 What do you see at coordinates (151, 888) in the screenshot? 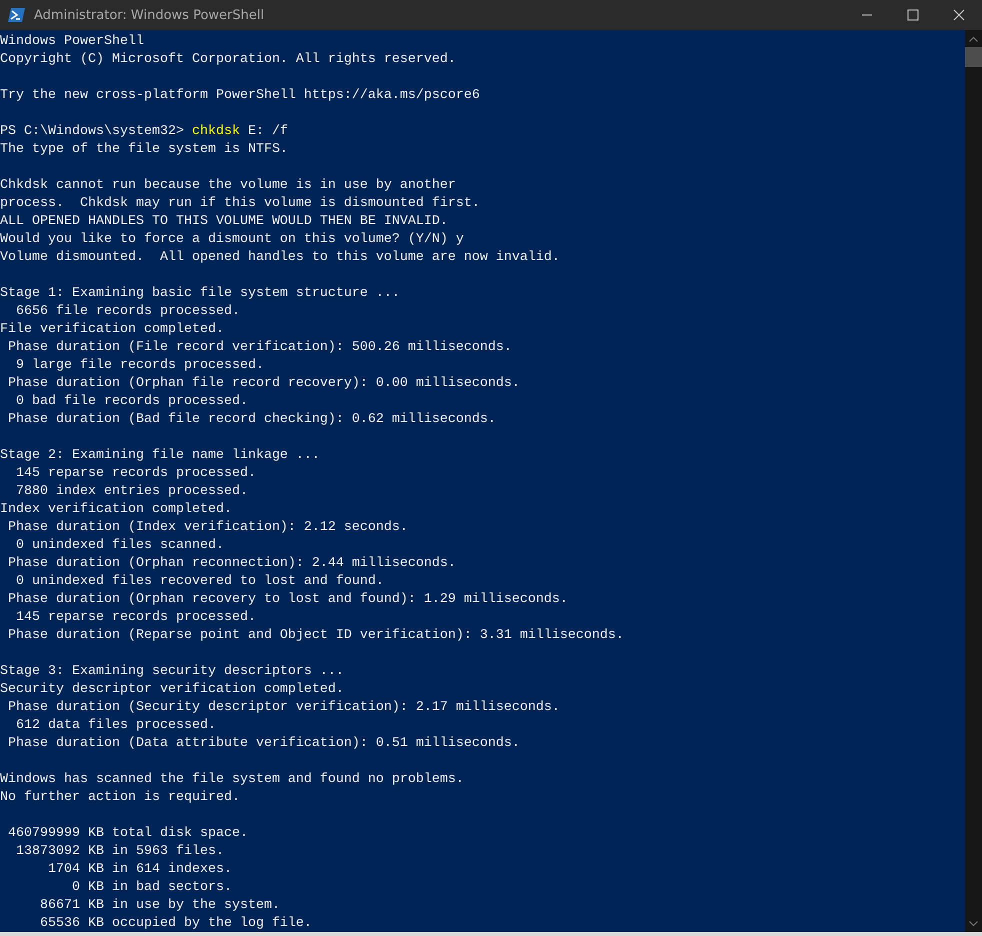
I see `console-line: 0 KB in bad sectors.` at bounding box center [151, 888].